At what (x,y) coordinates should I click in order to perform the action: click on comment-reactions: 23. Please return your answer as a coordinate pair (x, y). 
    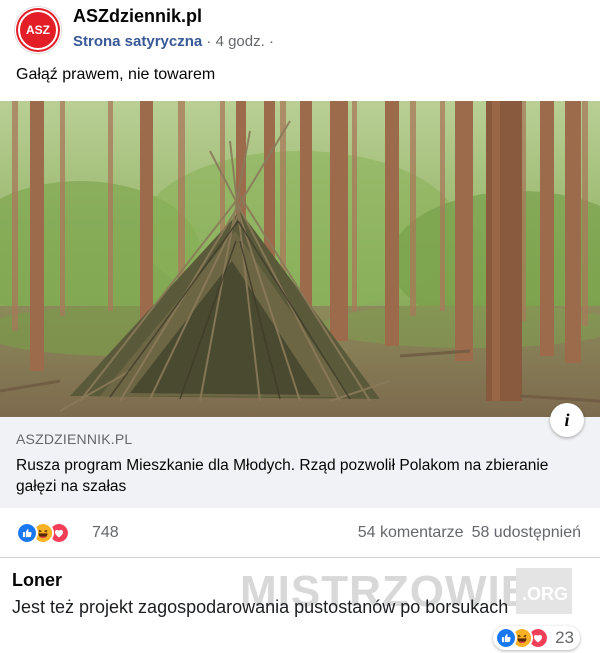
    Looking at the image, I should click on (536, 638).